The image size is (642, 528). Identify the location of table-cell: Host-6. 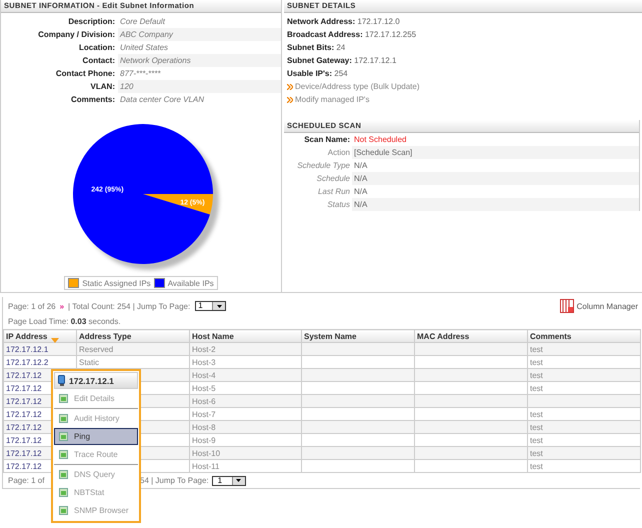
(246, 401).